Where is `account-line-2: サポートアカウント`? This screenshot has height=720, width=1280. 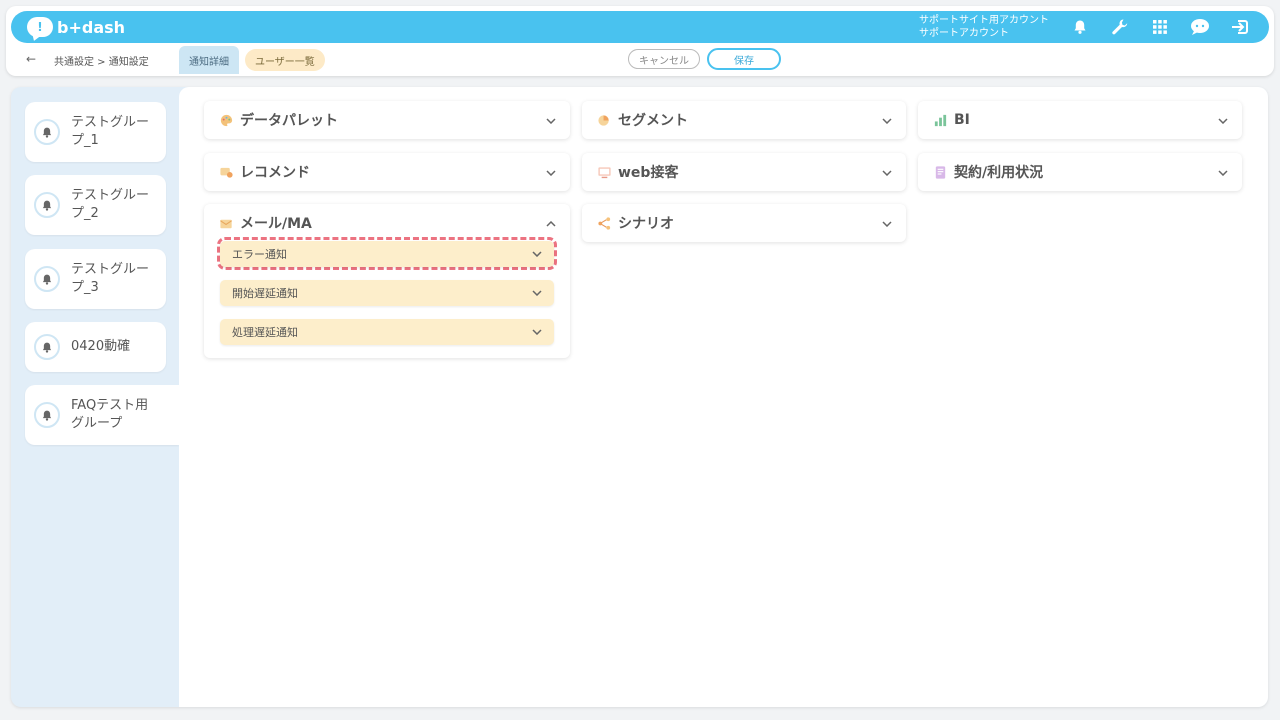
account-line-2: サポートアカウント is located at coordinates (964, 33).